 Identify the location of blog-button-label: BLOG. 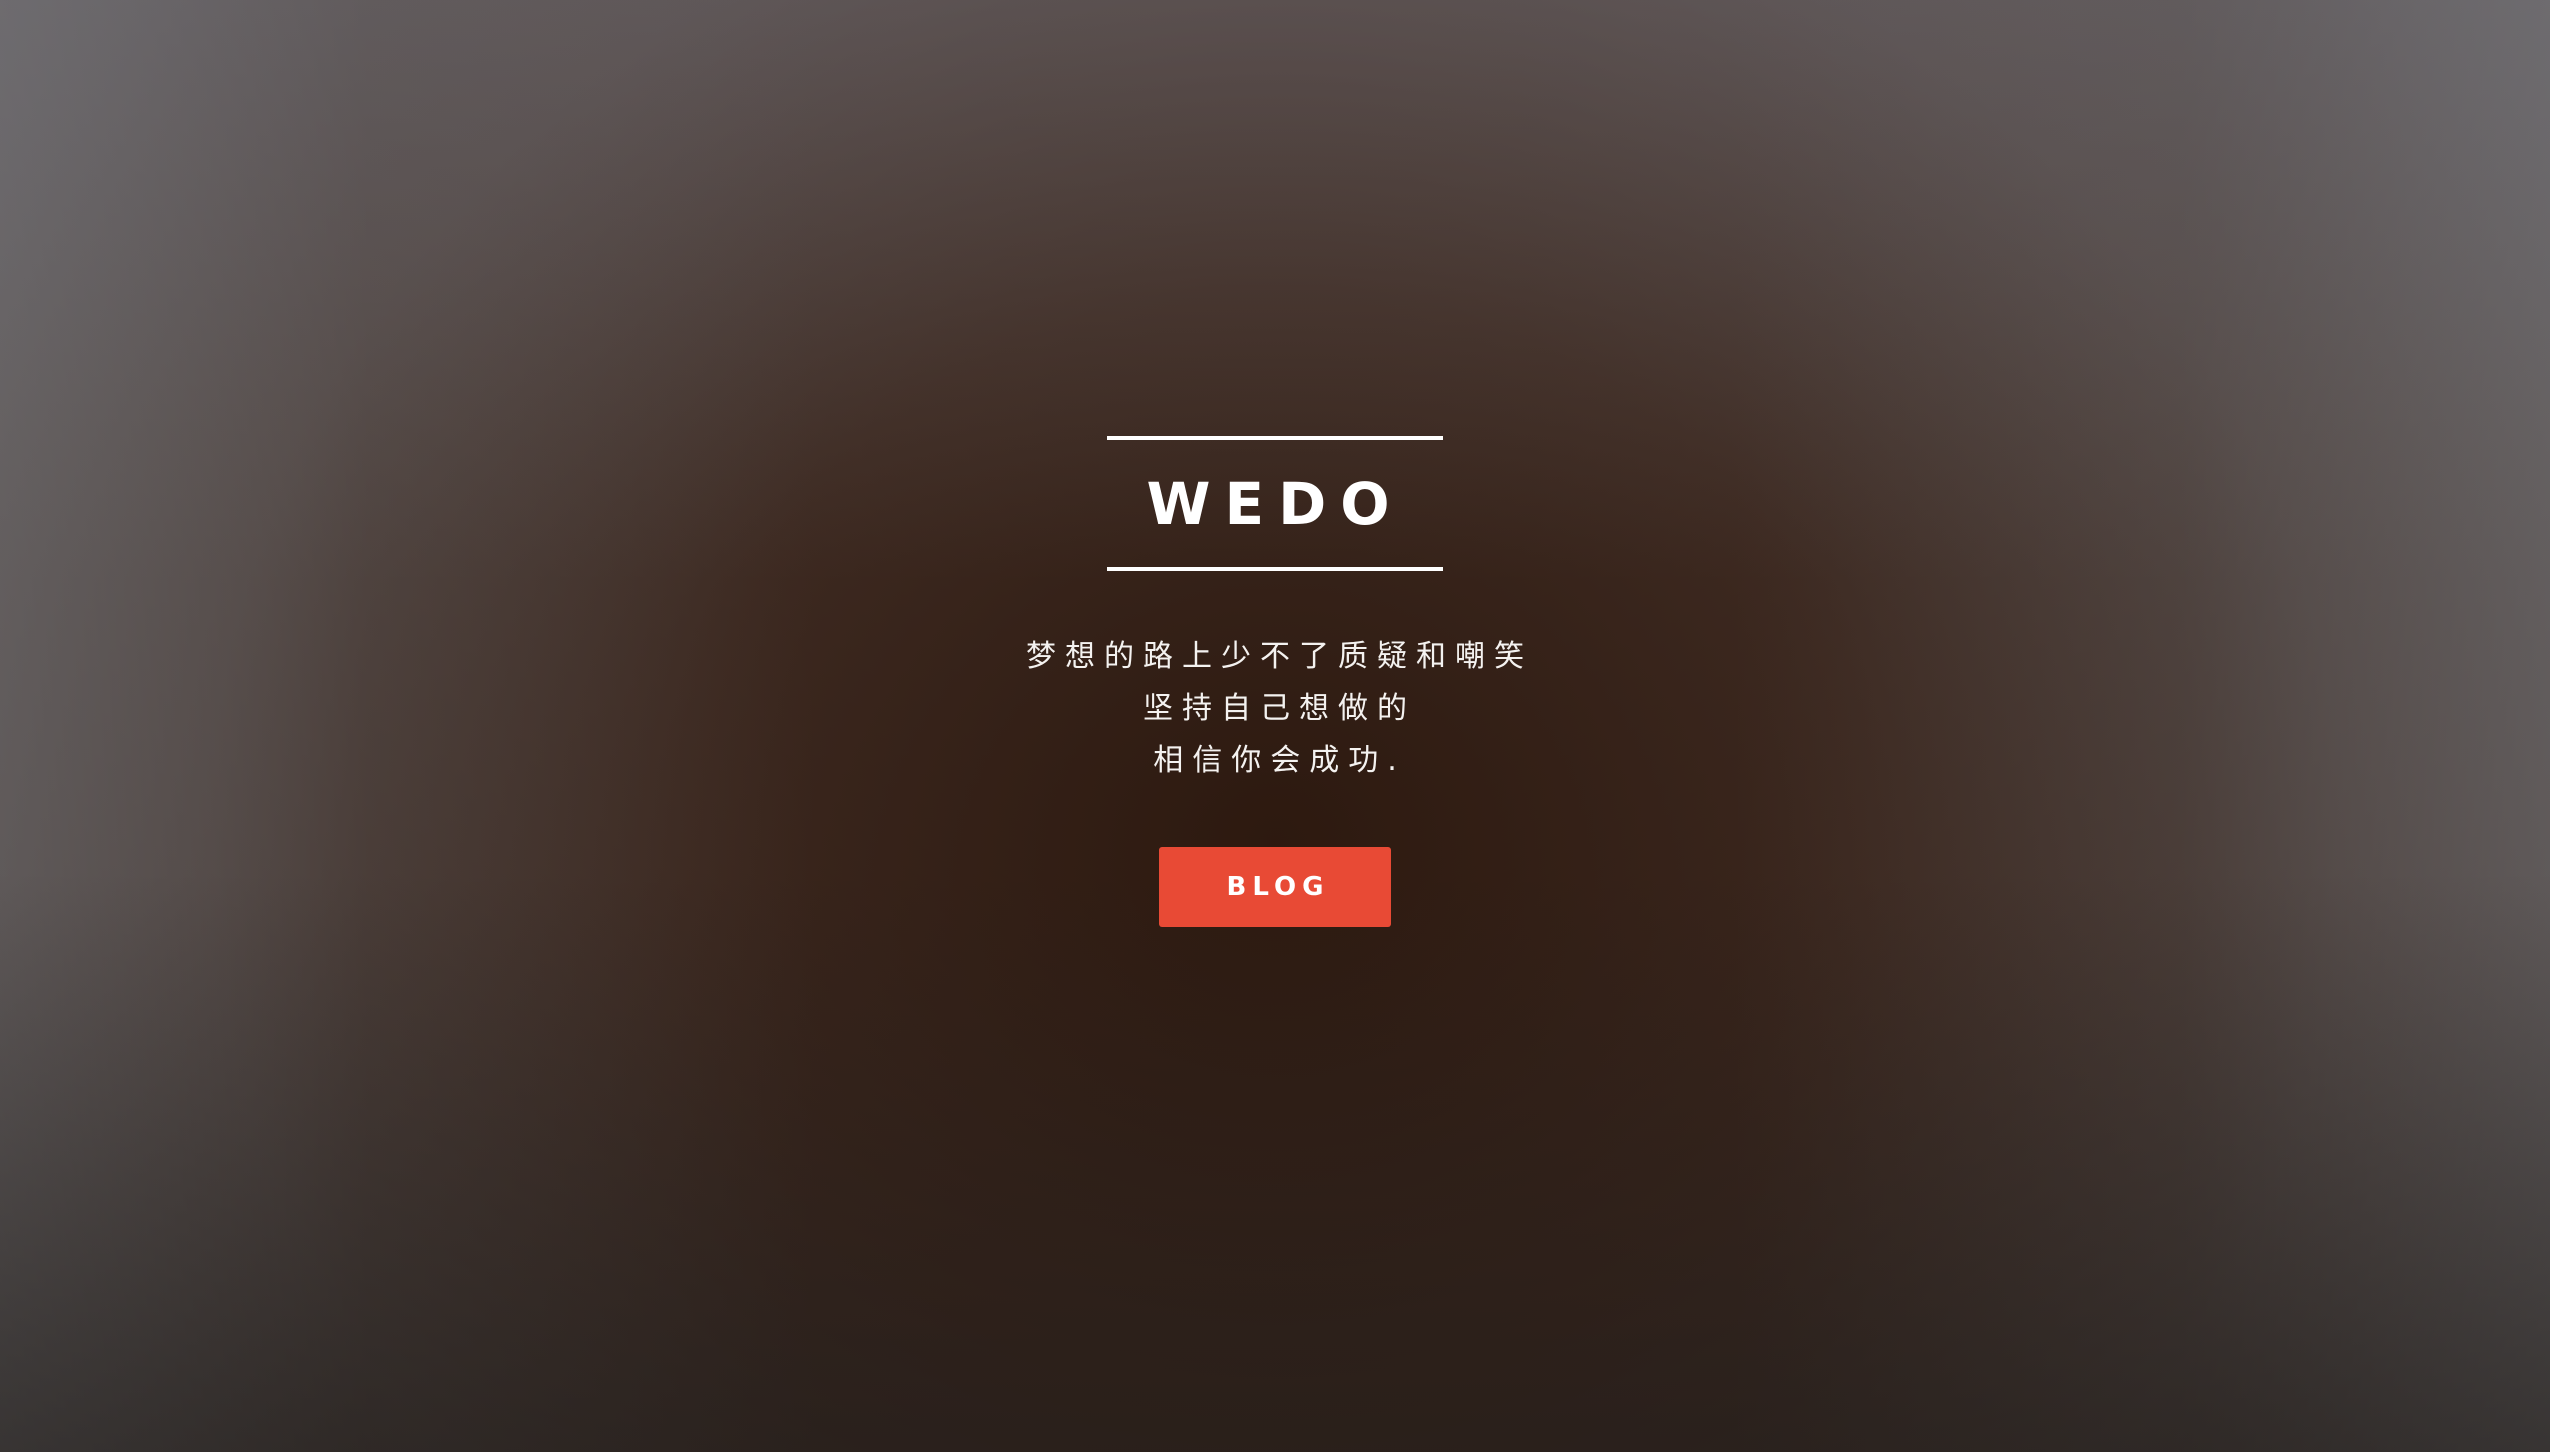
(1278, 887).